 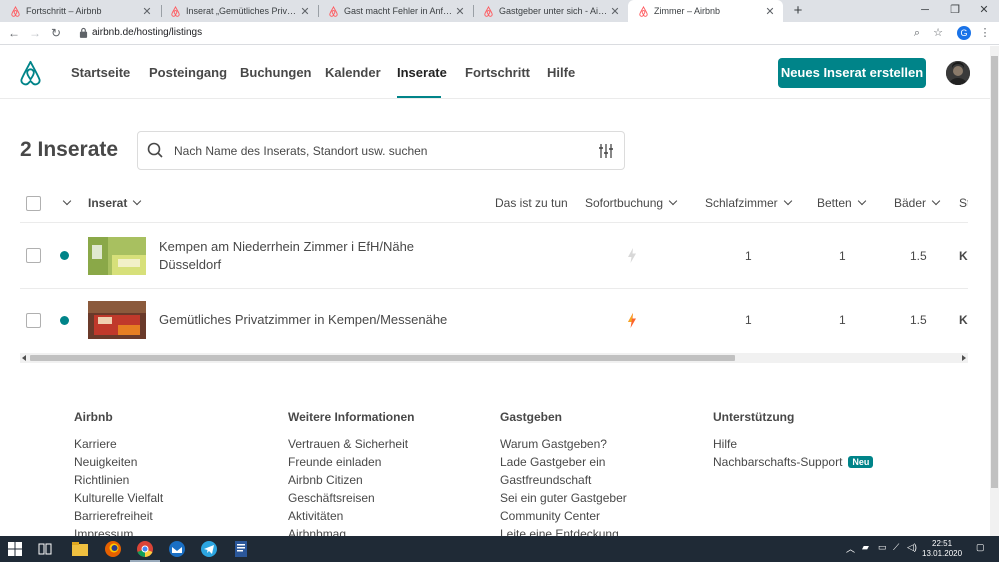 I want to click on search-icon, so click(x=155, y=150).